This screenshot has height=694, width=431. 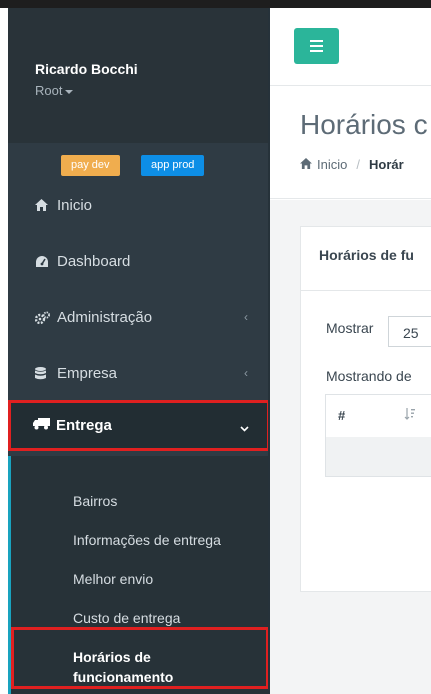 What do you see at coordinates (49, 90) in the screenshot?
I see `user-role-label: Root` at bounding box center [49, 90].